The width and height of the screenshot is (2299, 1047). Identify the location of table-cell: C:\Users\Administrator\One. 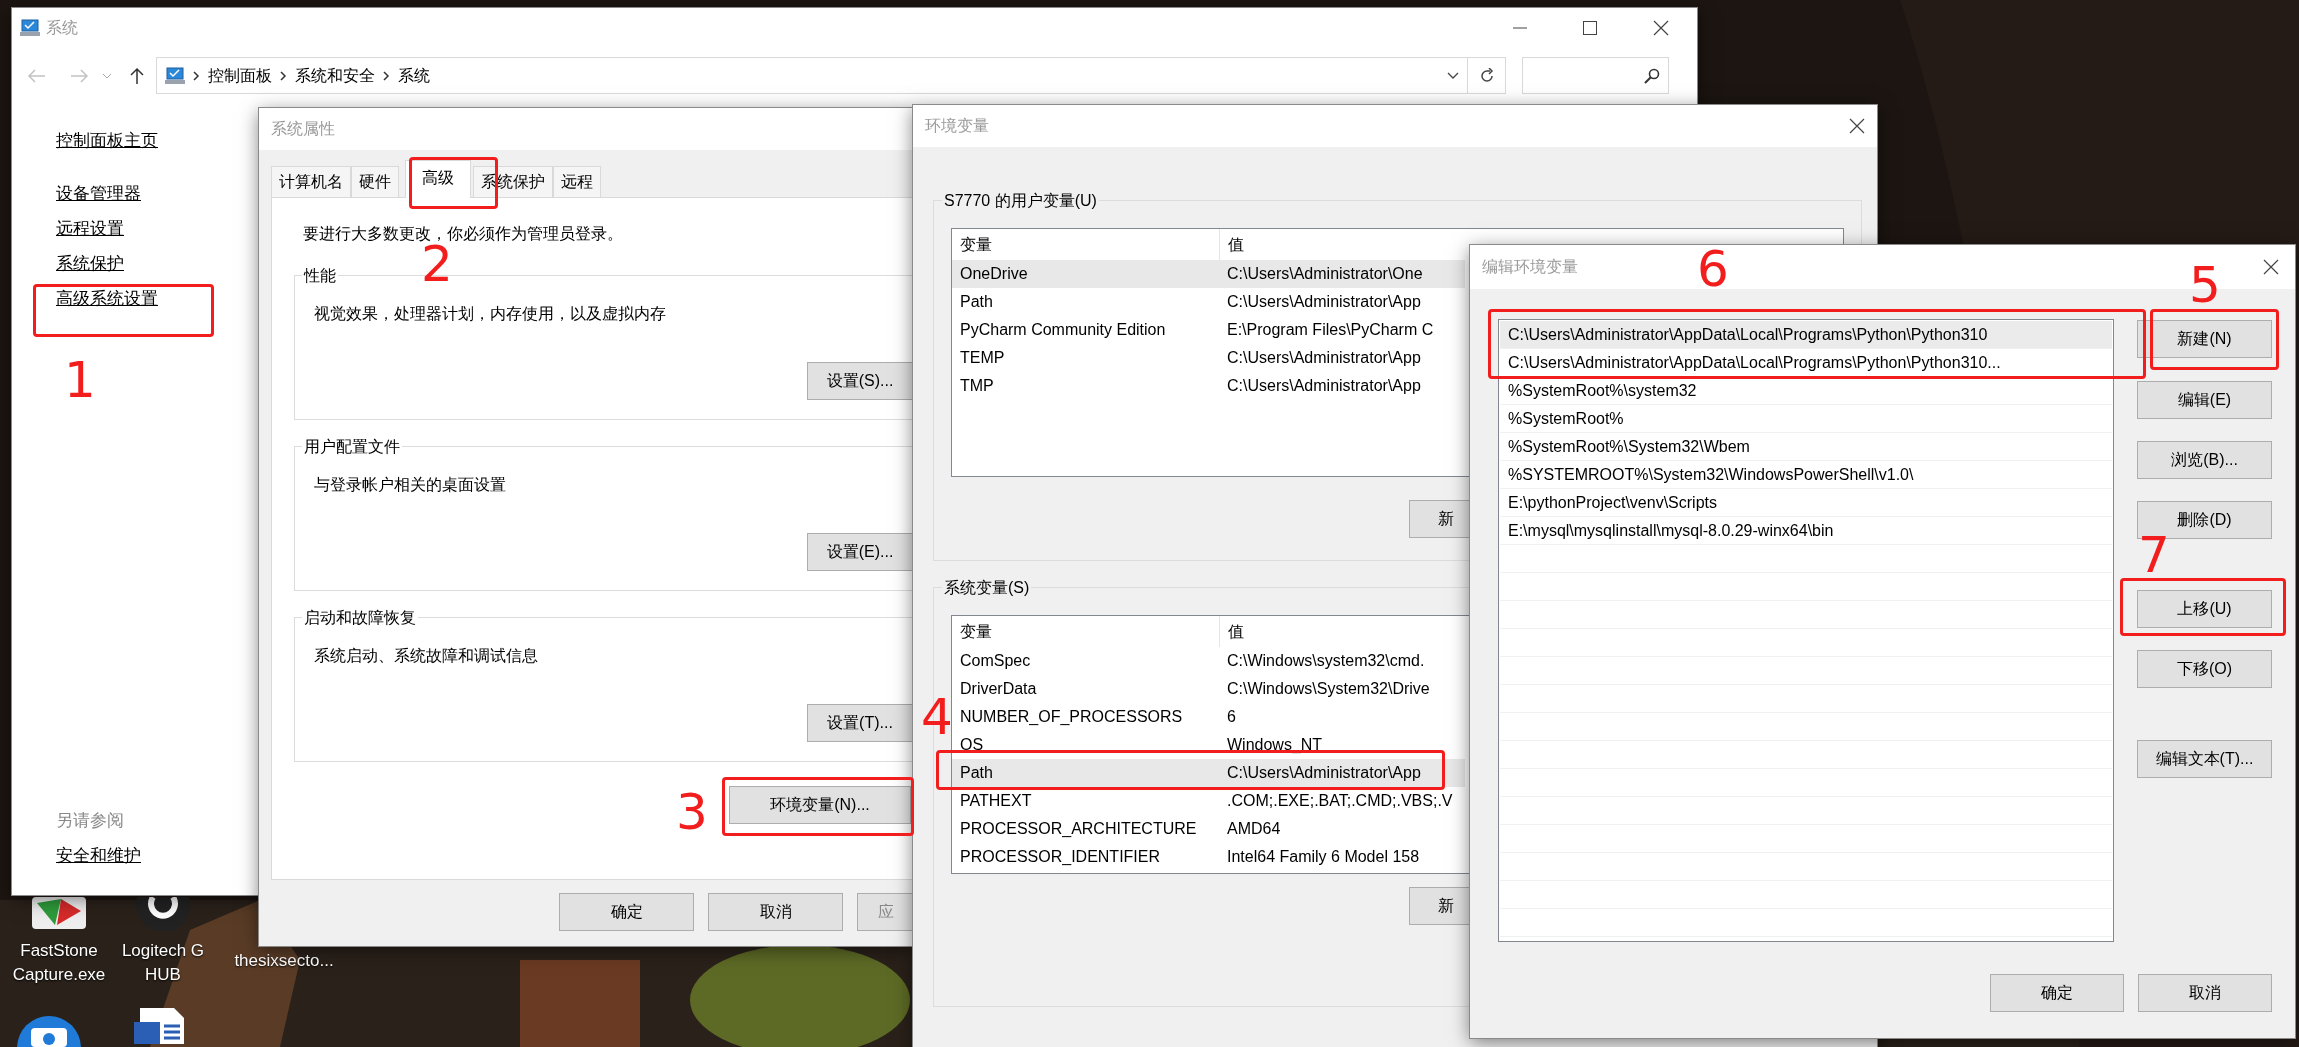
(1342, 274).